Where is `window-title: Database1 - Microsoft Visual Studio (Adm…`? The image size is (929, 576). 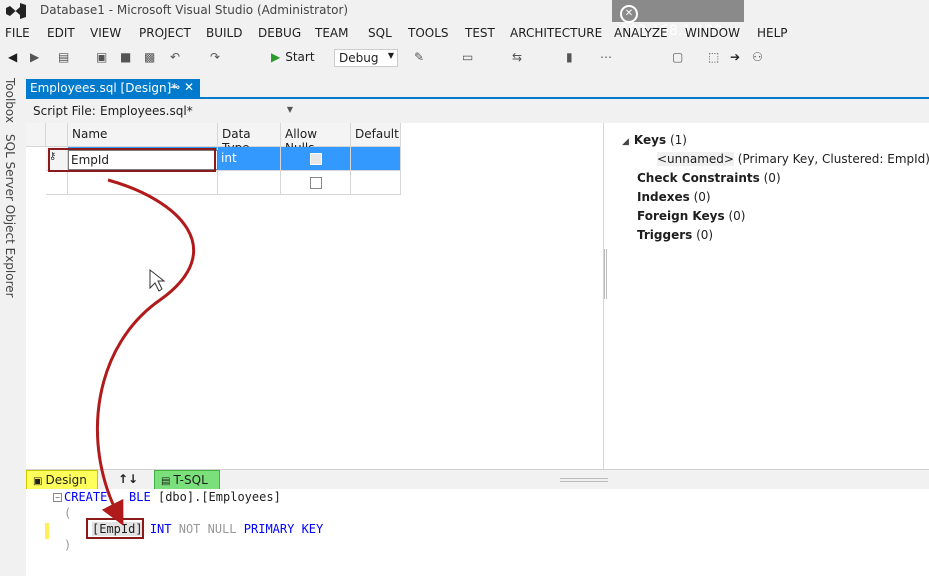 window-title: Database1 - Microsoft Visual Studio (Adm… is located at coordinates (194, 10).